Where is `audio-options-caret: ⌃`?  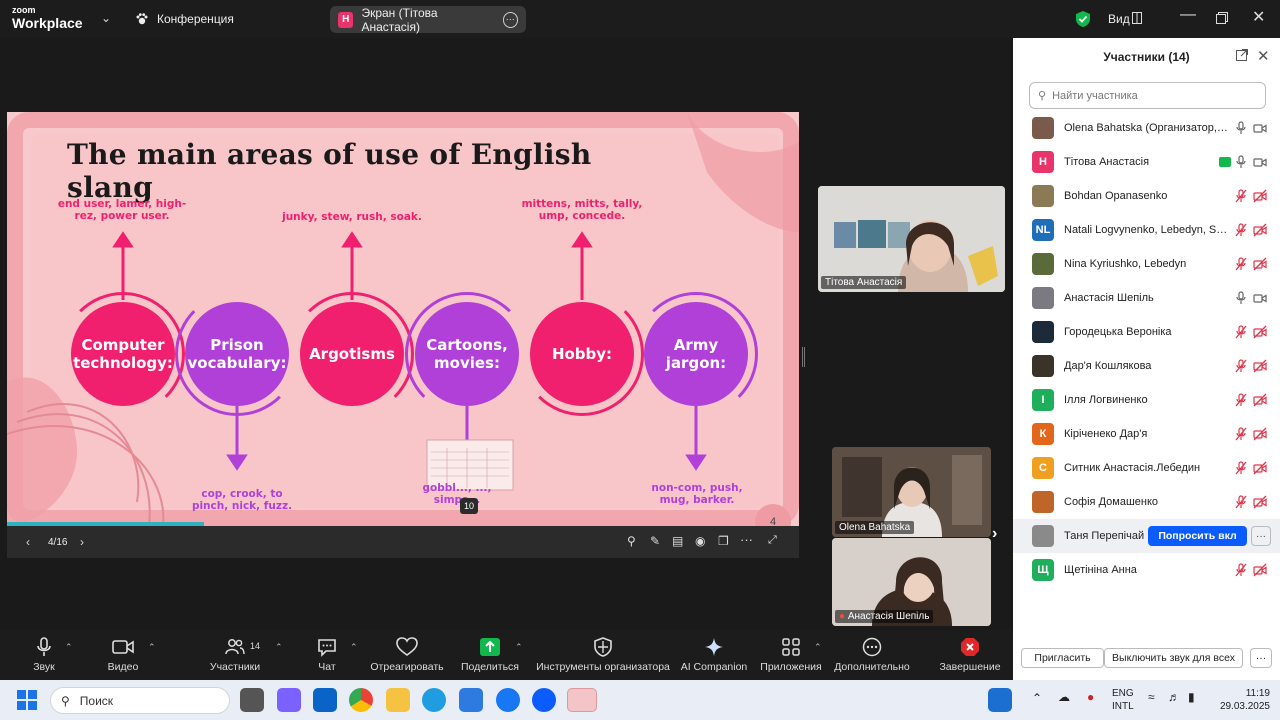 audio-options-caret: ⌃ is located at coordinates (69, 647).